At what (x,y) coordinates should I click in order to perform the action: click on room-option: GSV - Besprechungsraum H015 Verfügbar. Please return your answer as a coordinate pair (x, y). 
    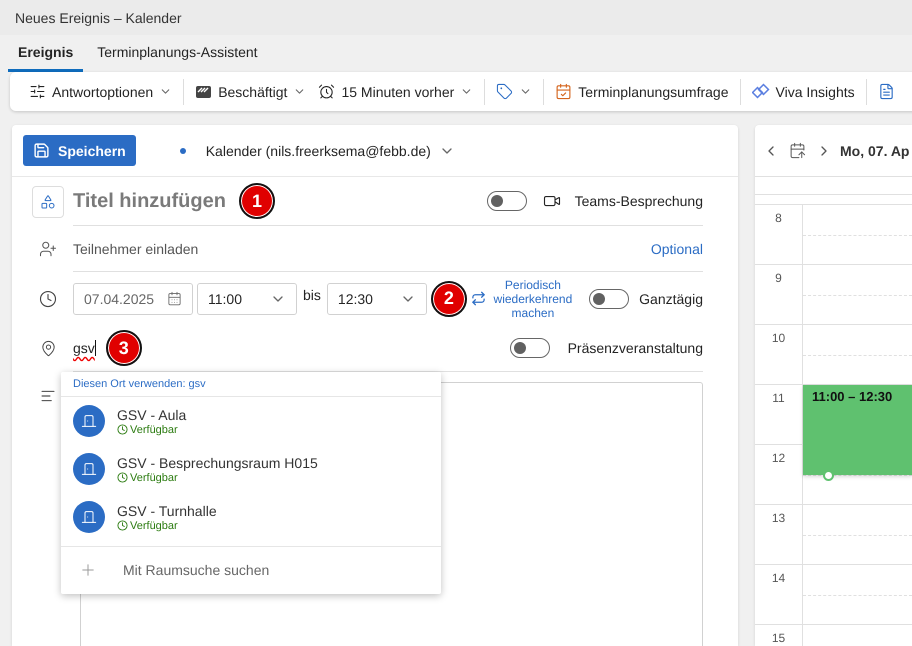
    Looking at the image, I should click on (251, 469).